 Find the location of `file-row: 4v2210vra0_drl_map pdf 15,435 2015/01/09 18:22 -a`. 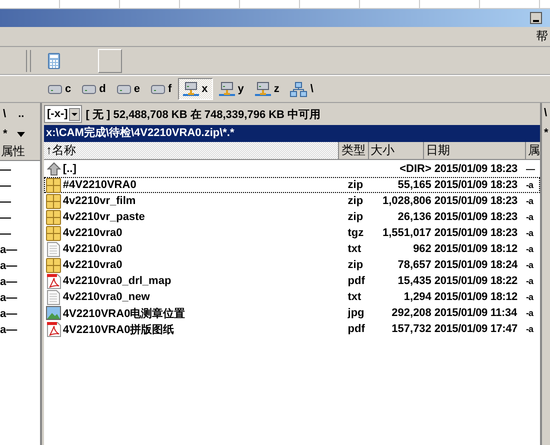

file-row: 4v2210vra0_drl_map pdf 15,435 2015/01/09 18:22 -a is located at coordinates (292, 281).